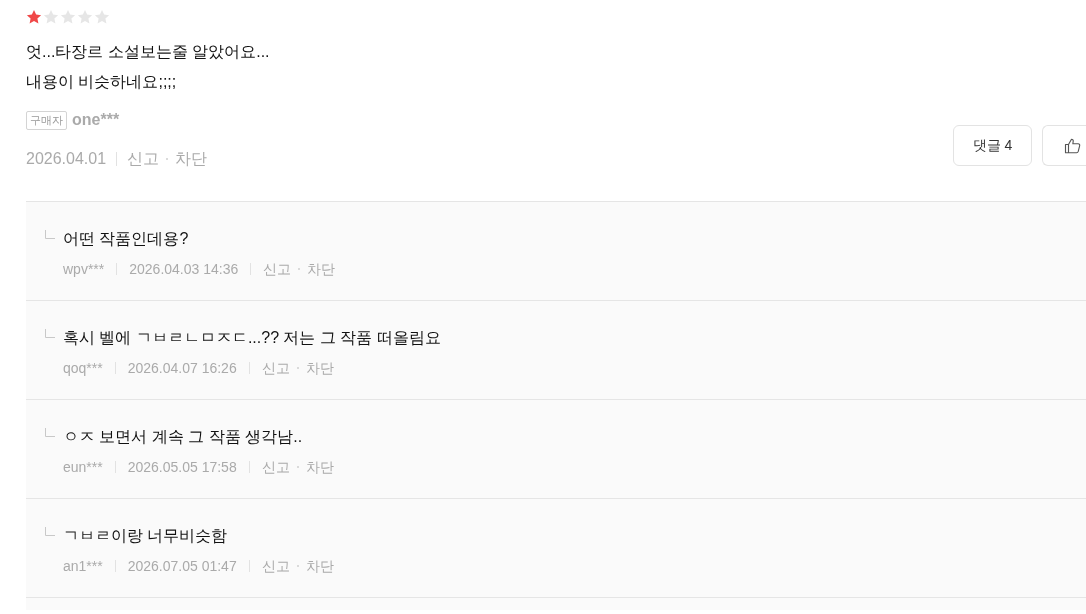  I want to click on reply-datetime: 2026.05.05 17:58, so click(182, 467).